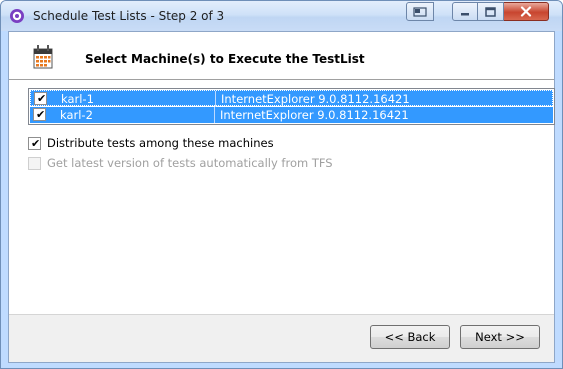 This screenshot has height=369, width=563. What do you see at coordinates (410, 337) in the screenshot?
I see `back-button: << Back` at bounding box center [410, 337].